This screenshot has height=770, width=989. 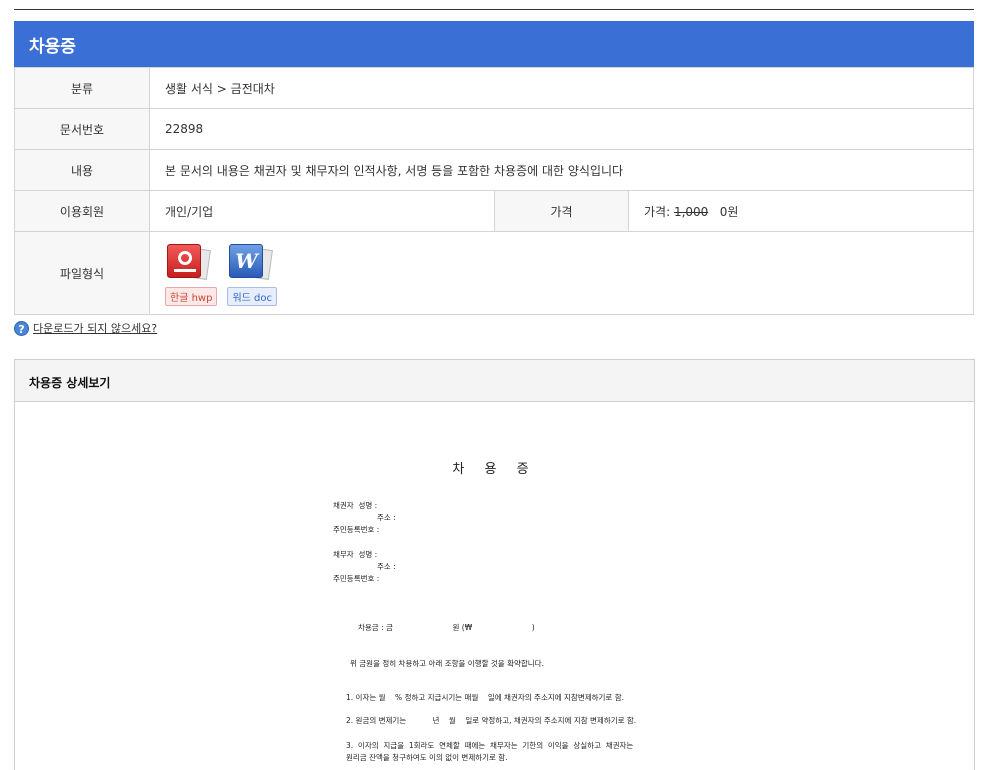 I want to click on member-label: 이용회원, so click(x=82, y=211).